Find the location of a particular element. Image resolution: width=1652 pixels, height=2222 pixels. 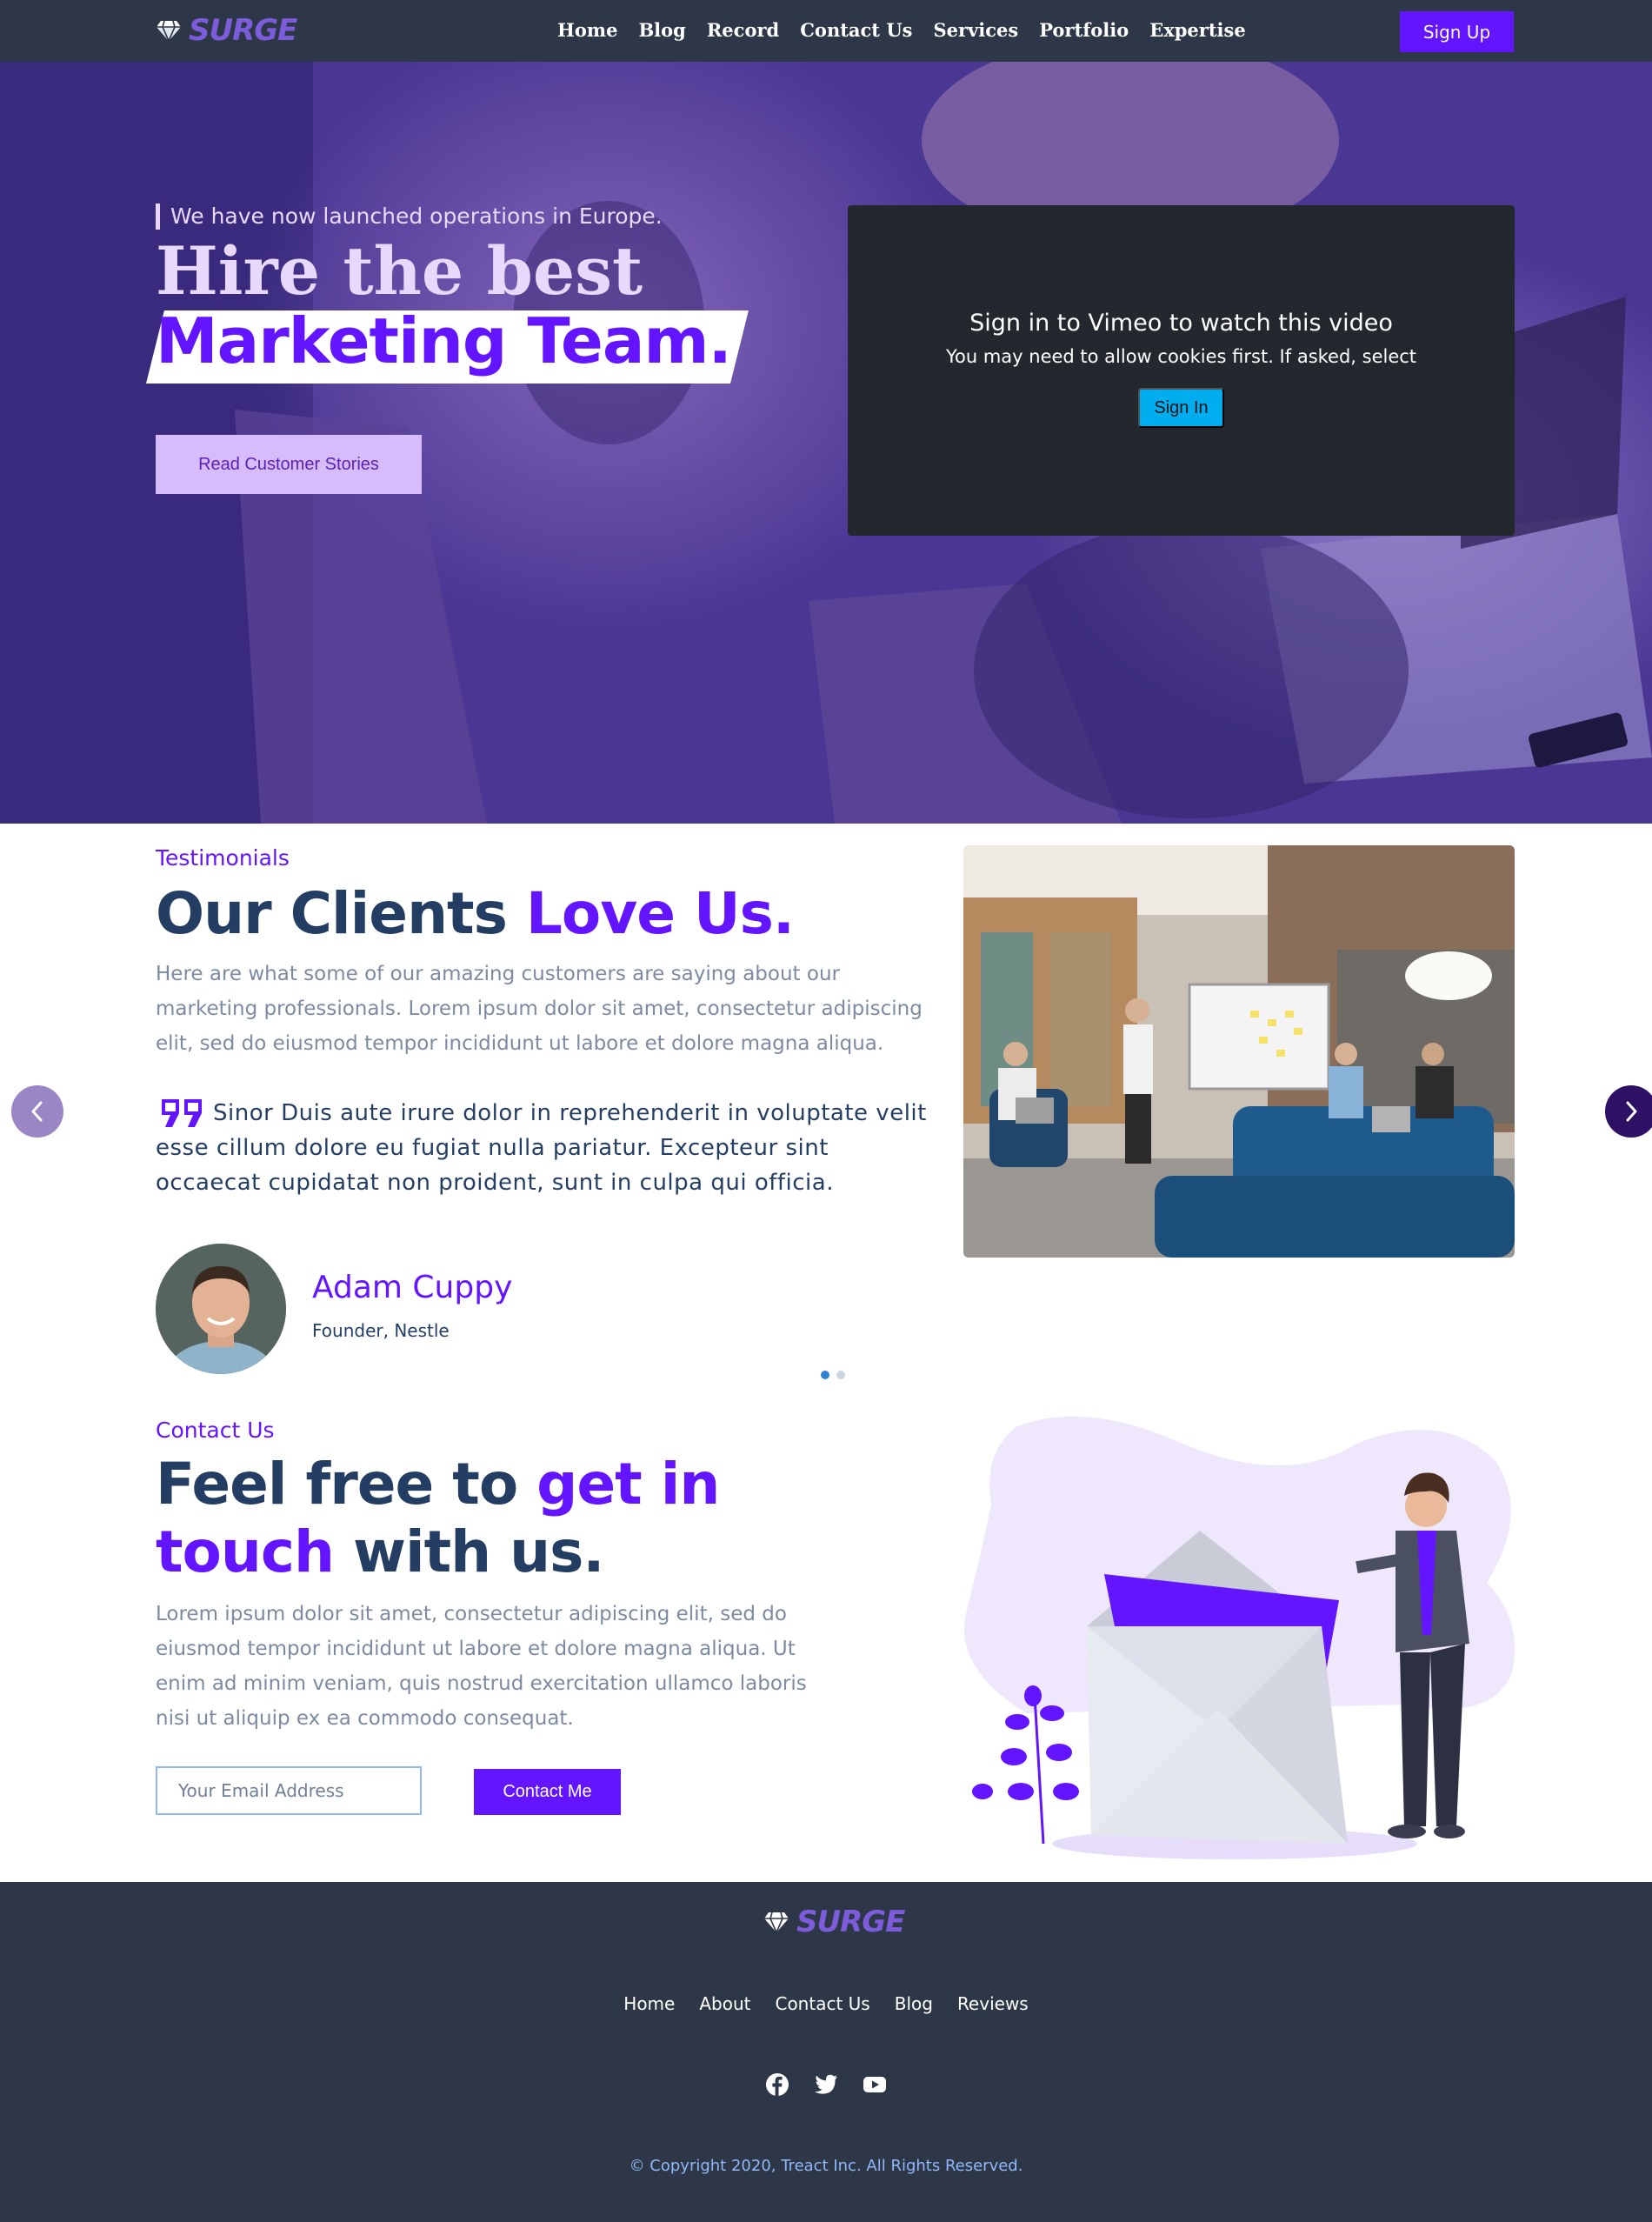

footer-nav: Home About Contact Us Blog Reviews is located at coordinates (826, 2003).